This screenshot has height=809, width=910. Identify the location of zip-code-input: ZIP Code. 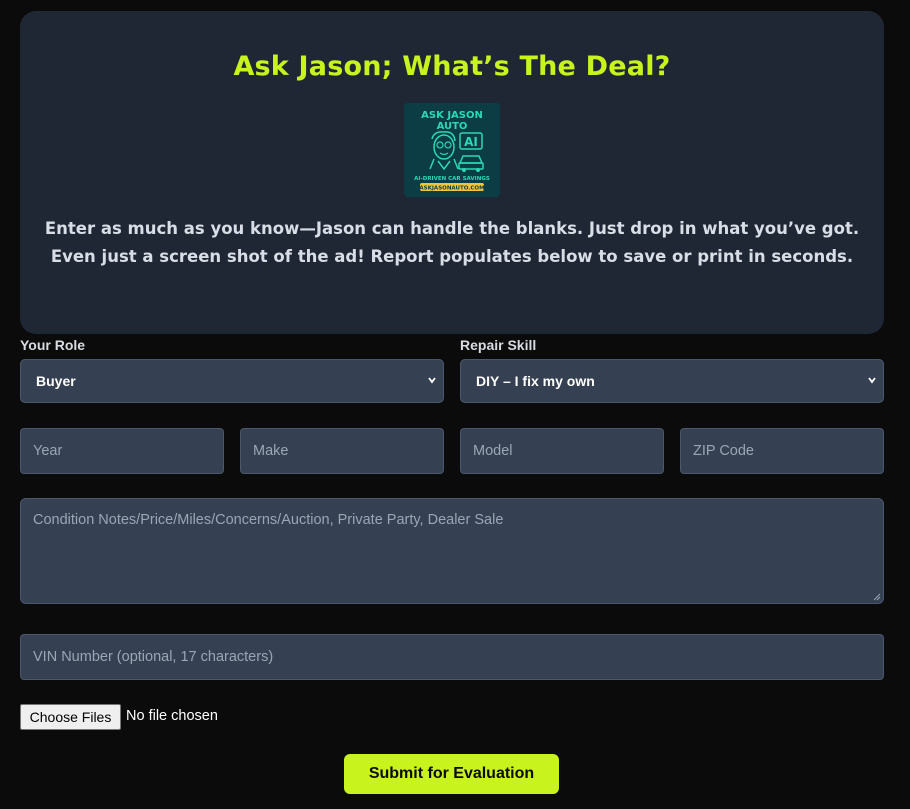
(782, 451).